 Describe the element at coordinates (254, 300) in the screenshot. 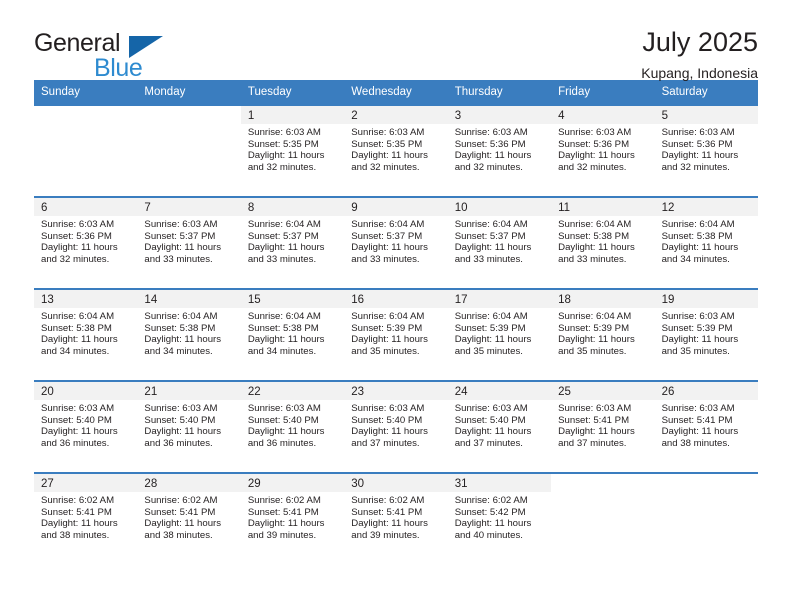

I see `day-number: 15` at that location.